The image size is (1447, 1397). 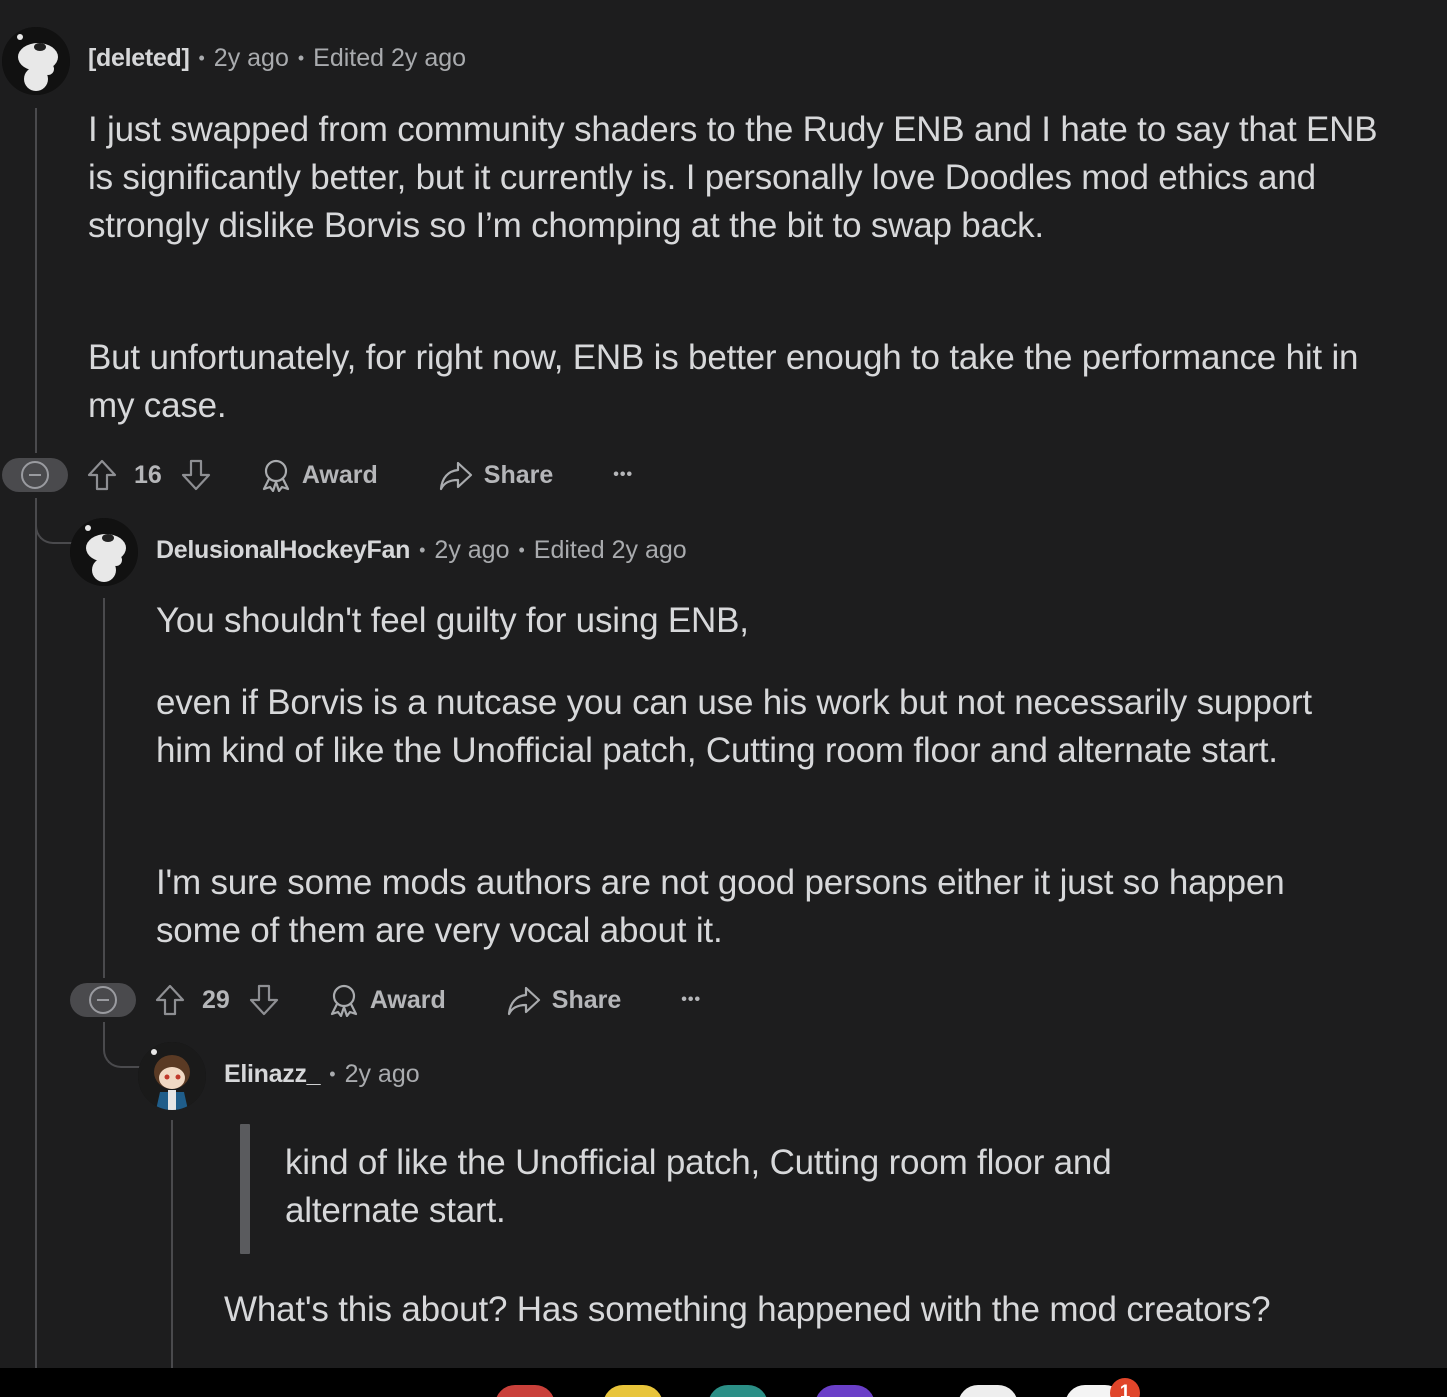 What do you see at coordinates (272, 1074) in the screenshot?
I see `comment-author: Elinazz_` at bounding box center [272, 1074].